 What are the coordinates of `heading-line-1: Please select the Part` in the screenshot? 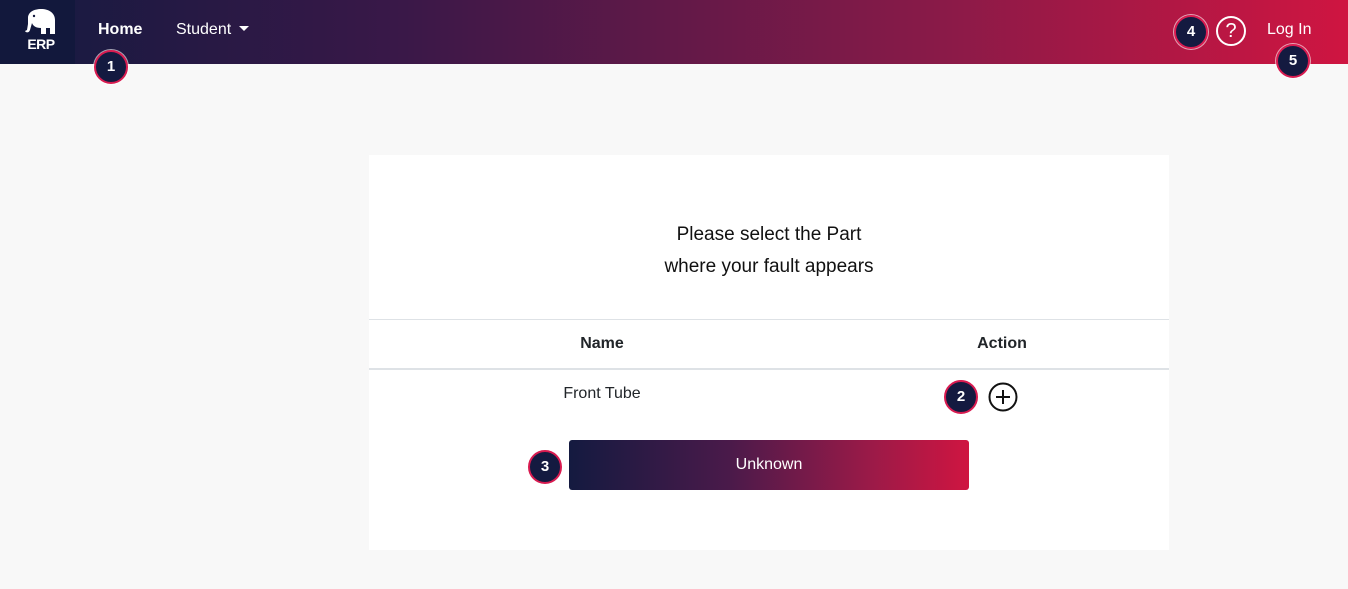 It's located at (769, 234).